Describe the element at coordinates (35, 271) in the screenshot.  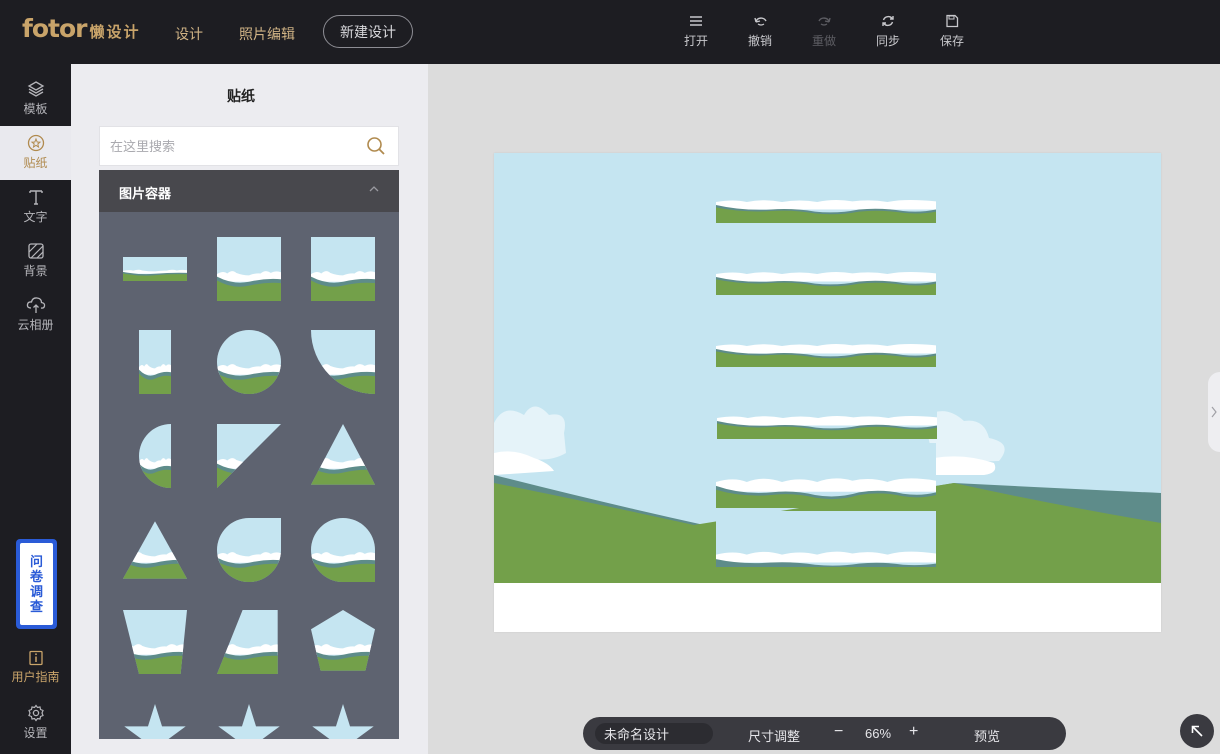
I see `sidebar-item-label: 背景` at that location.